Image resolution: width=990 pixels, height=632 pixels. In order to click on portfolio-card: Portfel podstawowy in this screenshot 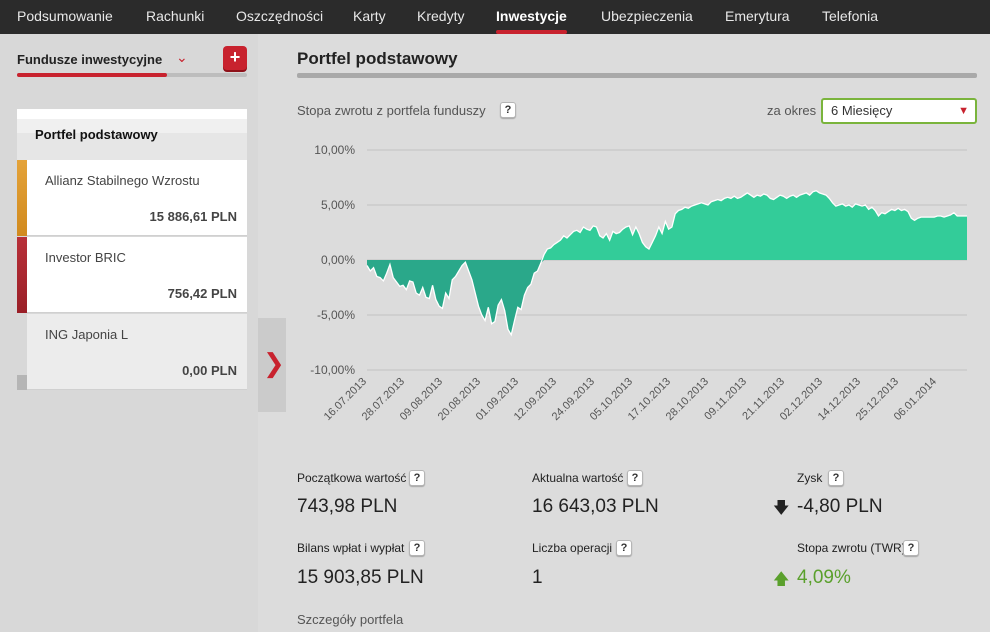, I will do `click(132, 135)`.